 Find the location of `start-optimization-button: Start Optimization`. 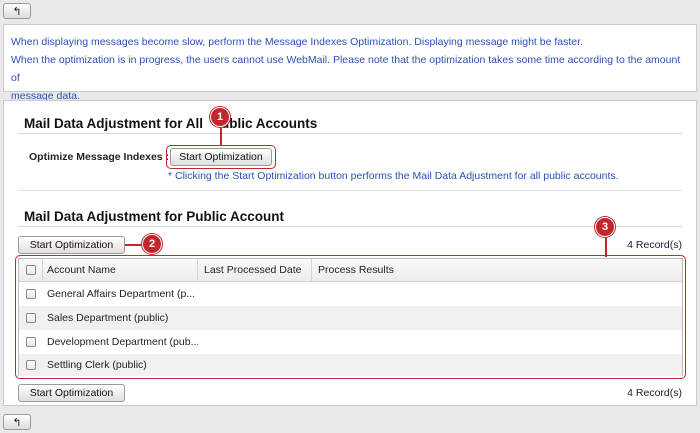

start-optimization-button: Start Optimization is located at coordinates (71, 245).